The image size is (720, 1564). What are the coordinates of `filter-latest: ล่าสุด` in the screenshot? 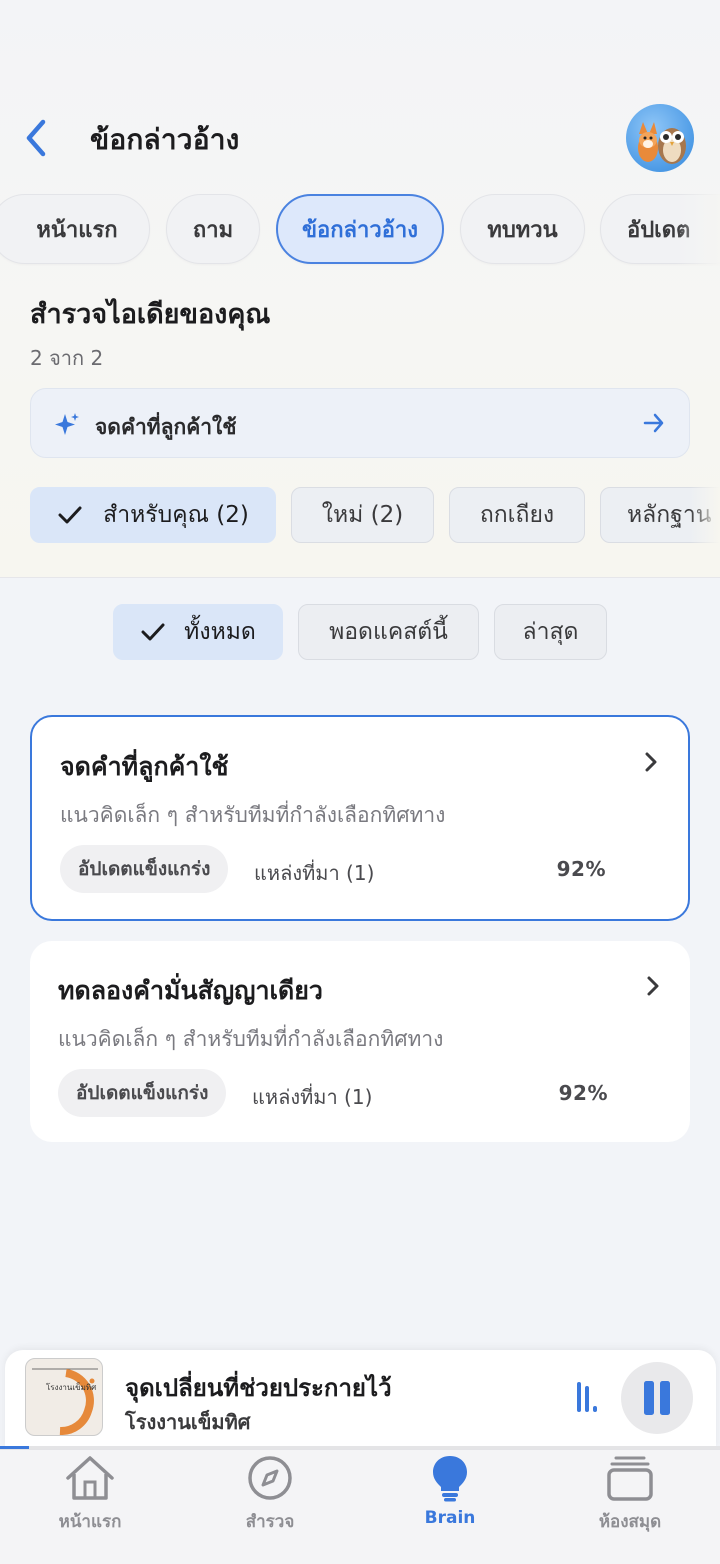 It's located at (550, 632).